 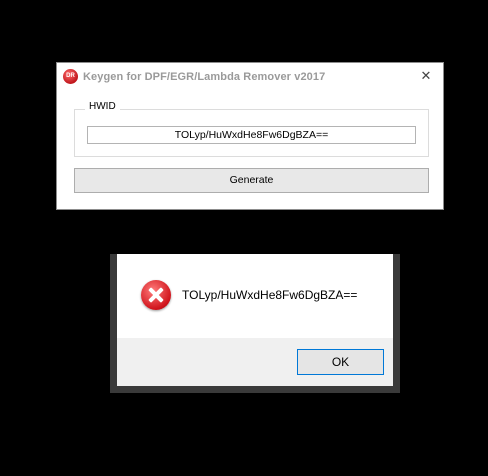 I want to click on ok-button: OK, so click(x=340, y=362).